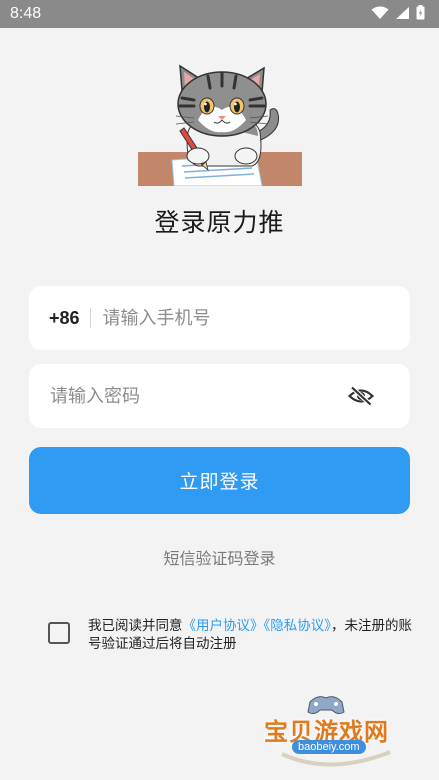 This screenshot has width=439, height=780. Describe the element at coordinates (420, 14) in the screenshot. I see `battery-icon` at that location.